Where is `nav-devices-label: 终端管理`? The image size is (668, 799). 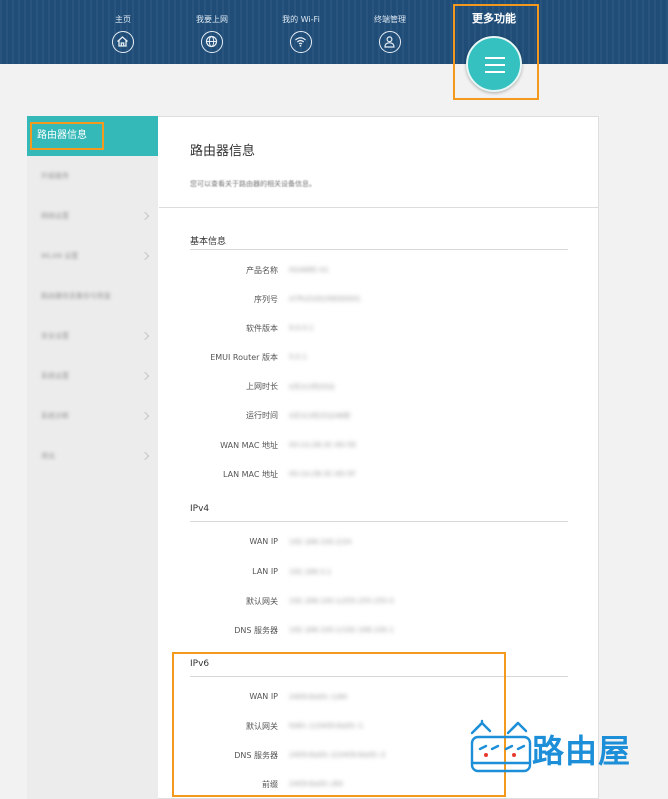
nav-devices-label: 终端管理 is located at coordinates (390, 19).